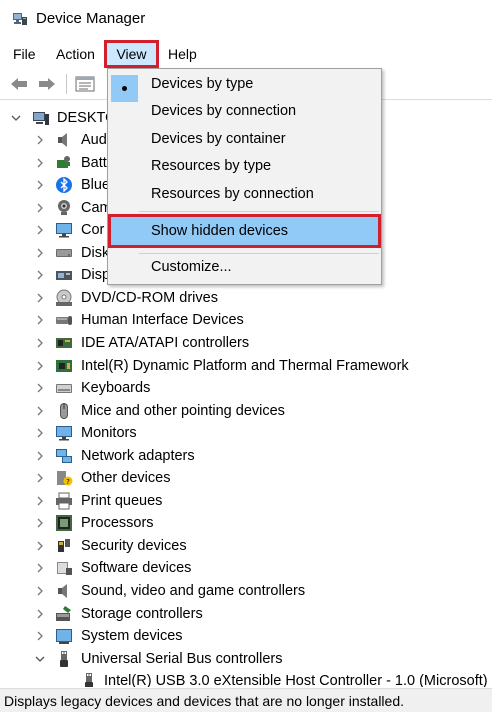 The image size is (492, 712). Describe the element at coordinates (124, 88) in the screenshot. I see `radio-bullet-icon` at that location.